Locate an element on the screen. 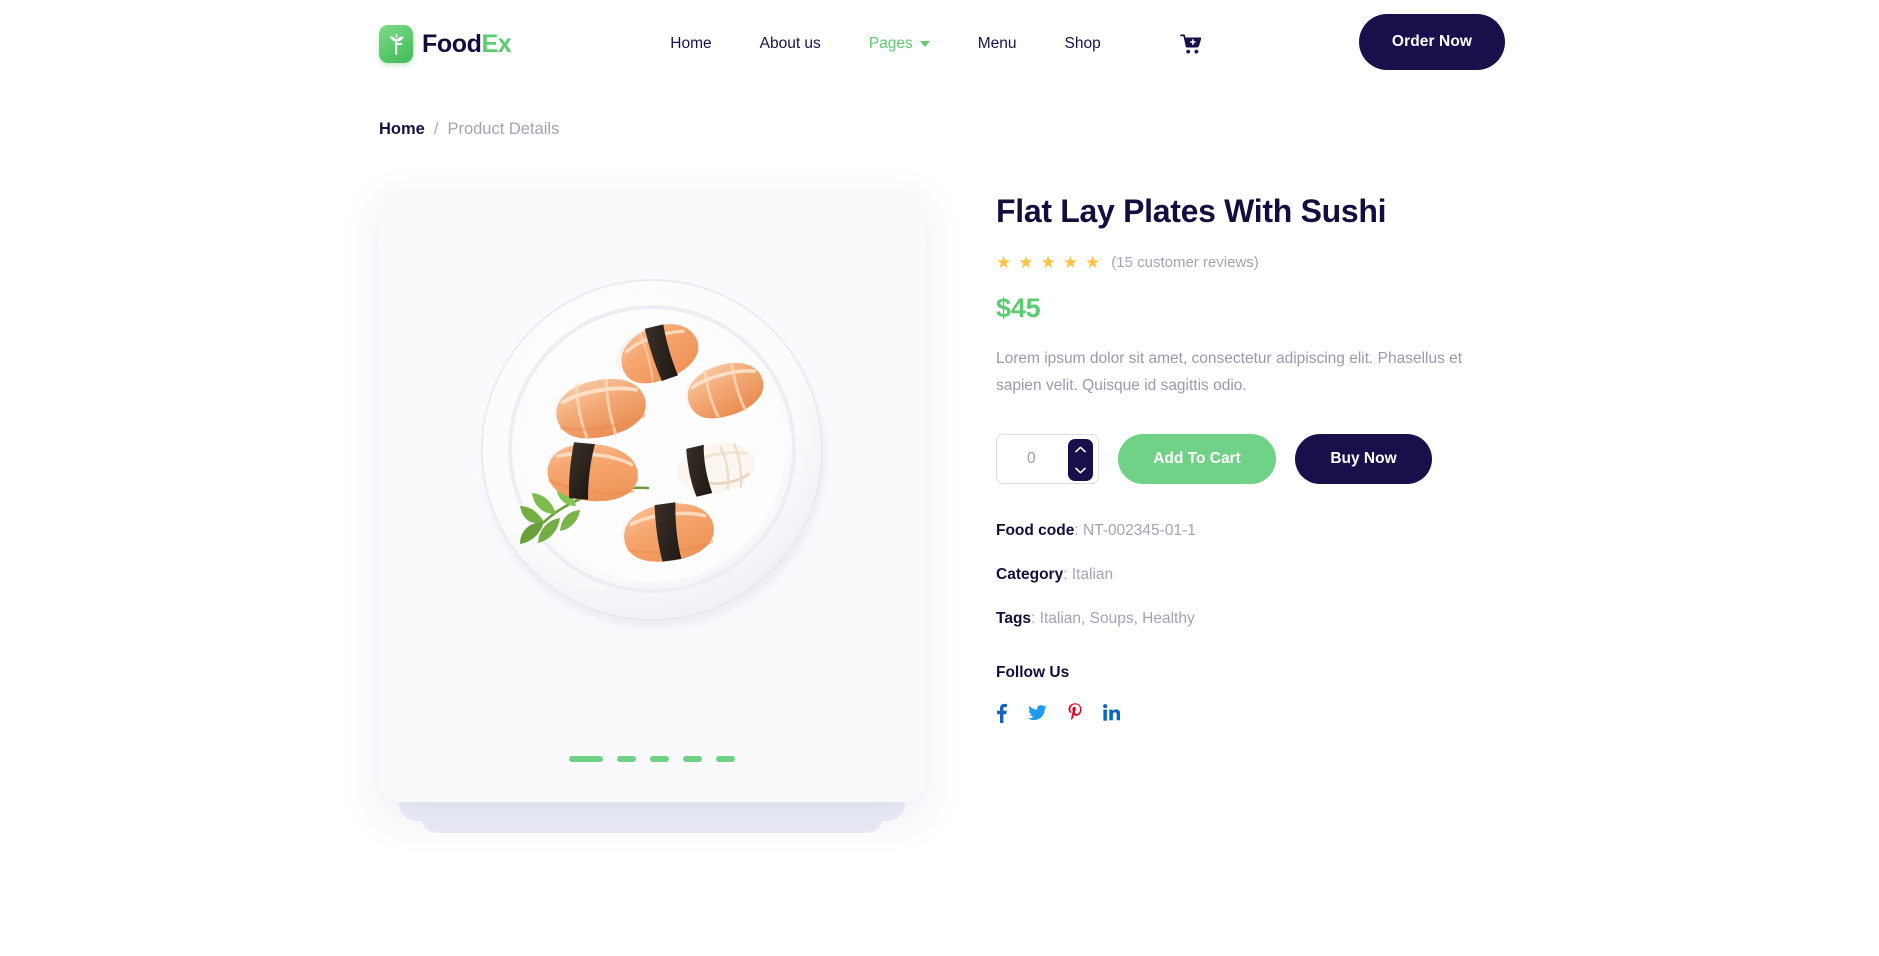  product-price: $45 is located at coordinates (1018, 308).